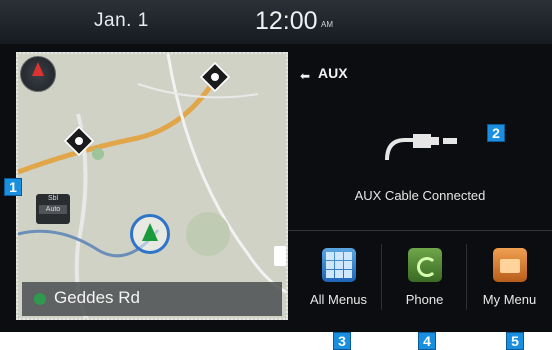 This screenshot has width=552, height=350. Describe the element at coordinates (424, 299) in the screenshot. I see `phone-label: Phone` at that location.